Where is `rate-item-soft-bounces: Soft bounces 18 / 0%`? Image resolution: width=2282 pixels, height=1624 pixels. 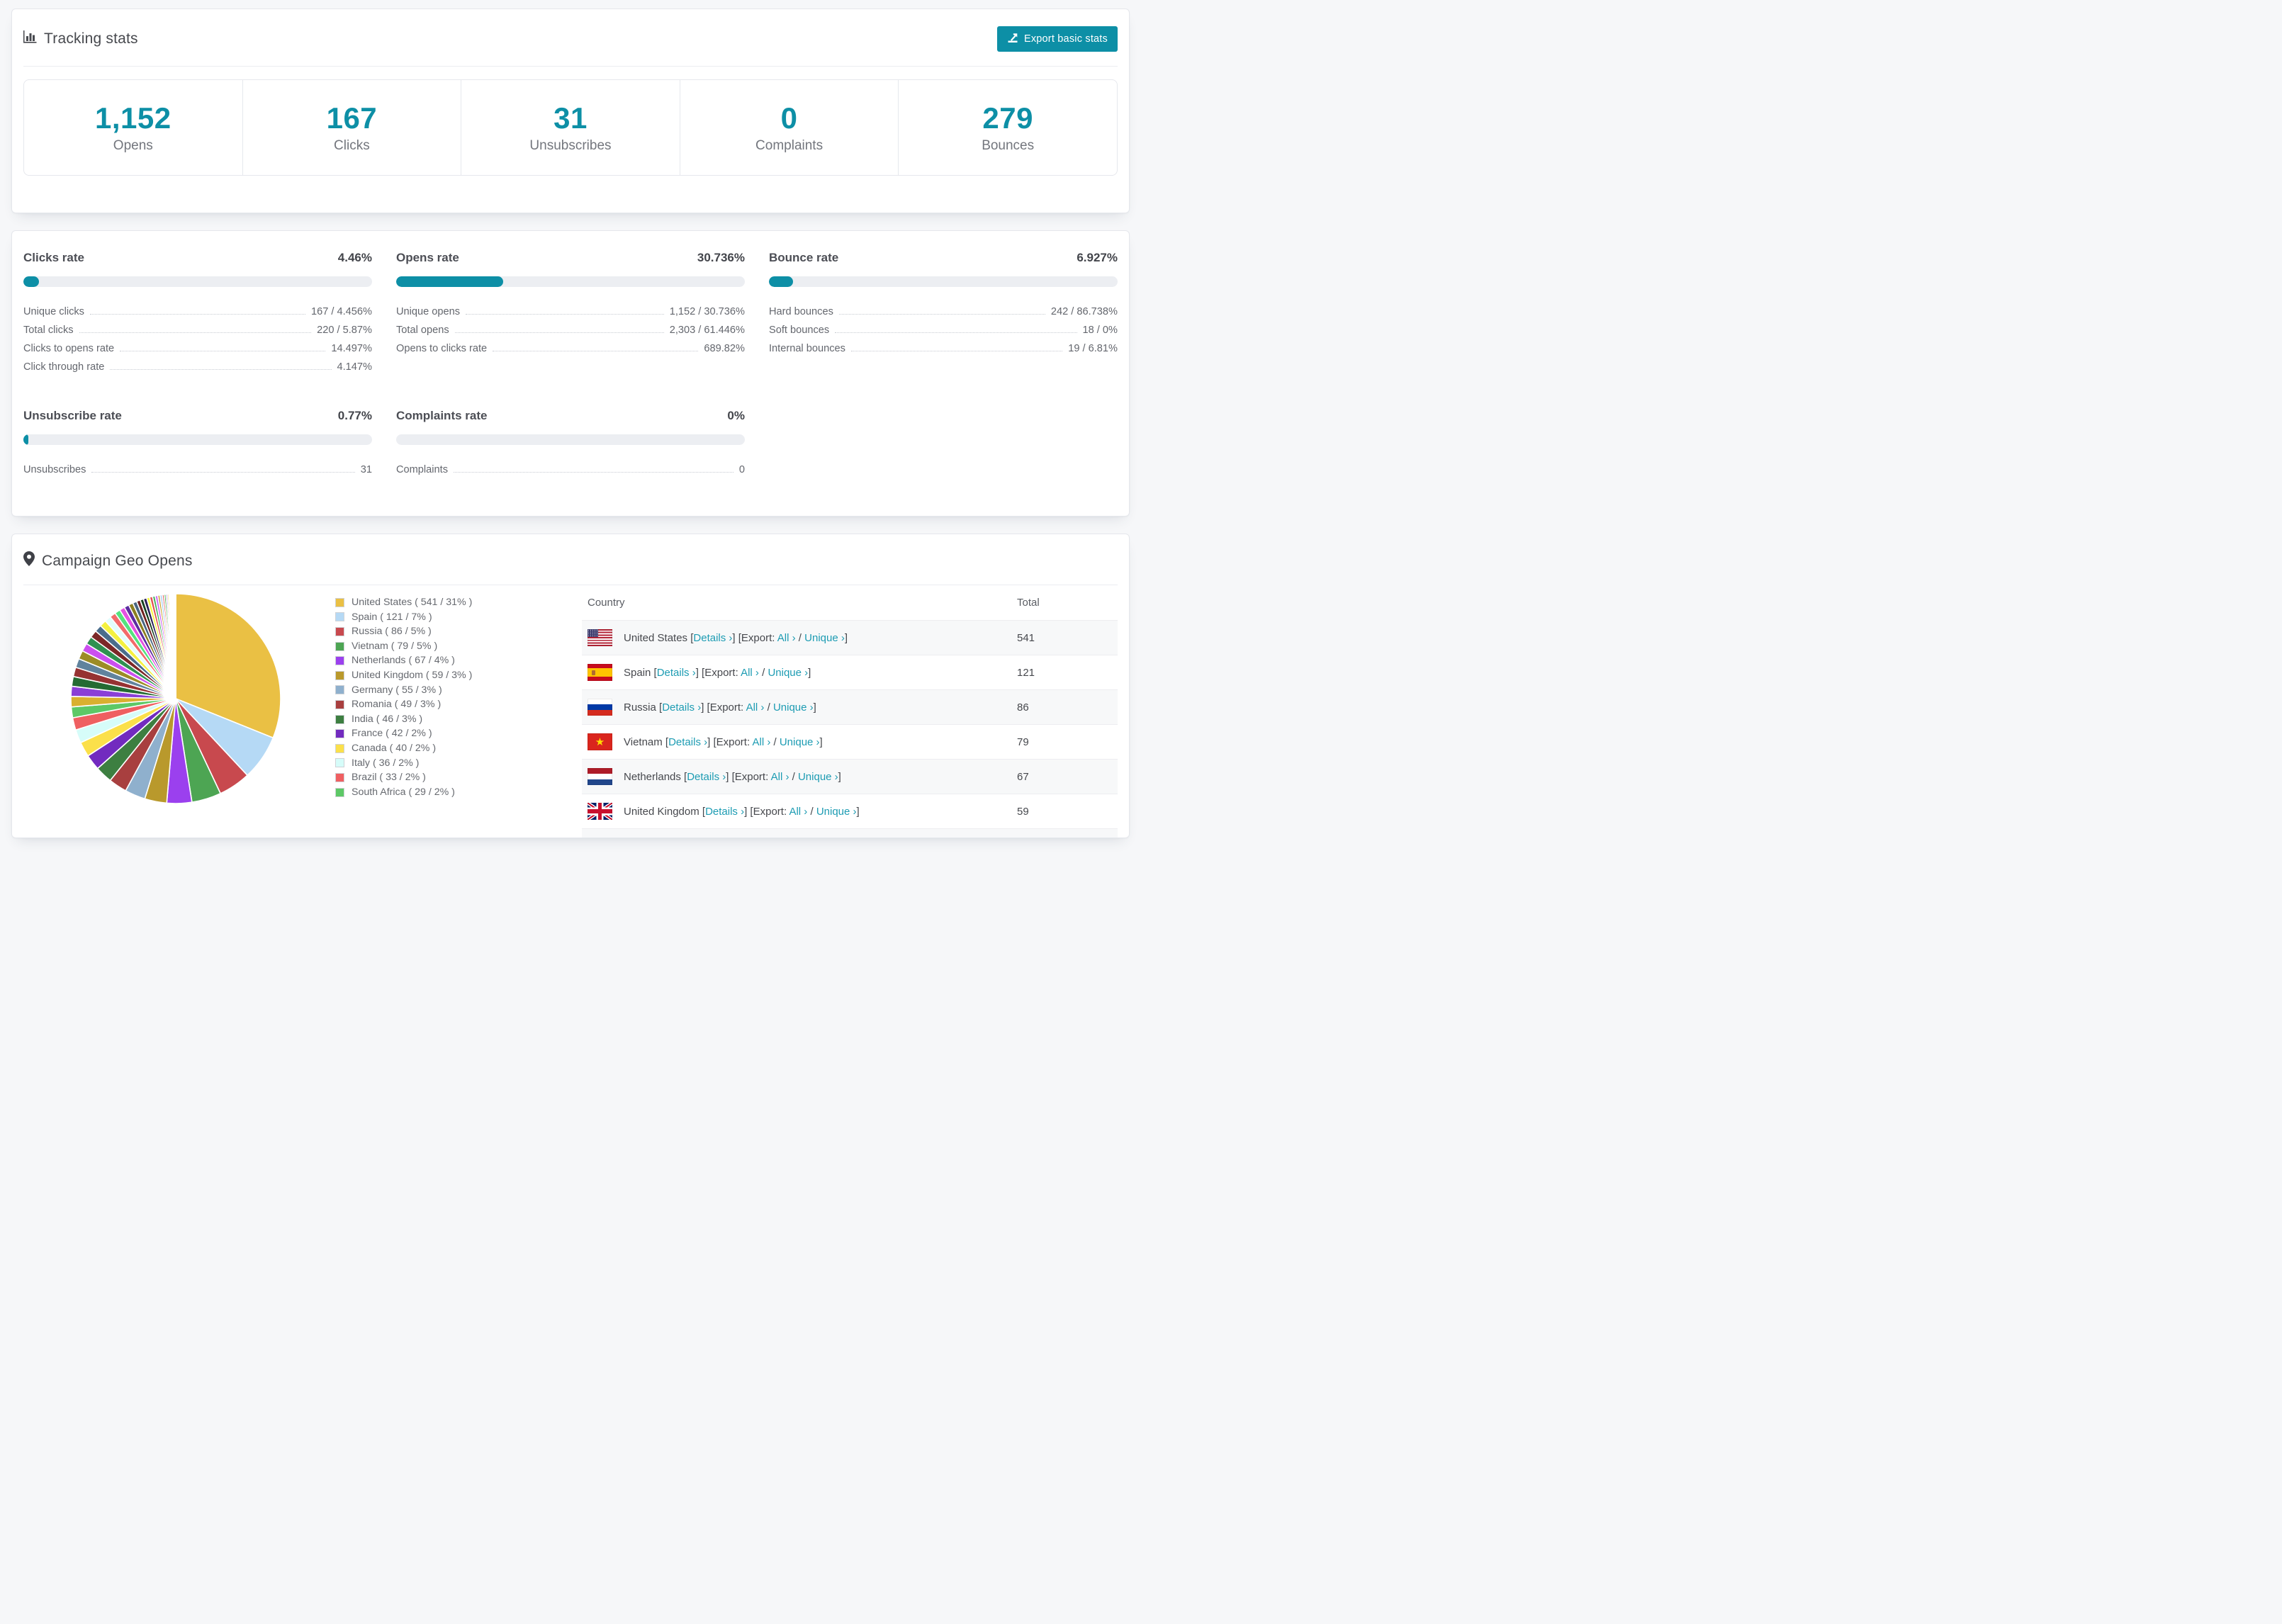
rate-item-soft-bounces: Soft bounces 18 / 0% is located at coordinates (944, 331).